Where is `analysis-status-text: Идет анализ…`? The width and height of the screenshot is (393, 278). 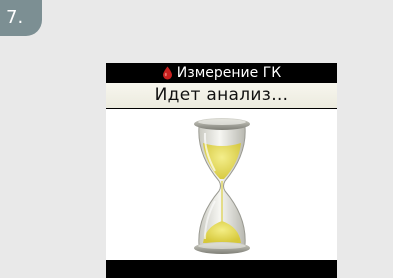
analysis-status-text: Идет анализ… is located at coordinates (221, 95).